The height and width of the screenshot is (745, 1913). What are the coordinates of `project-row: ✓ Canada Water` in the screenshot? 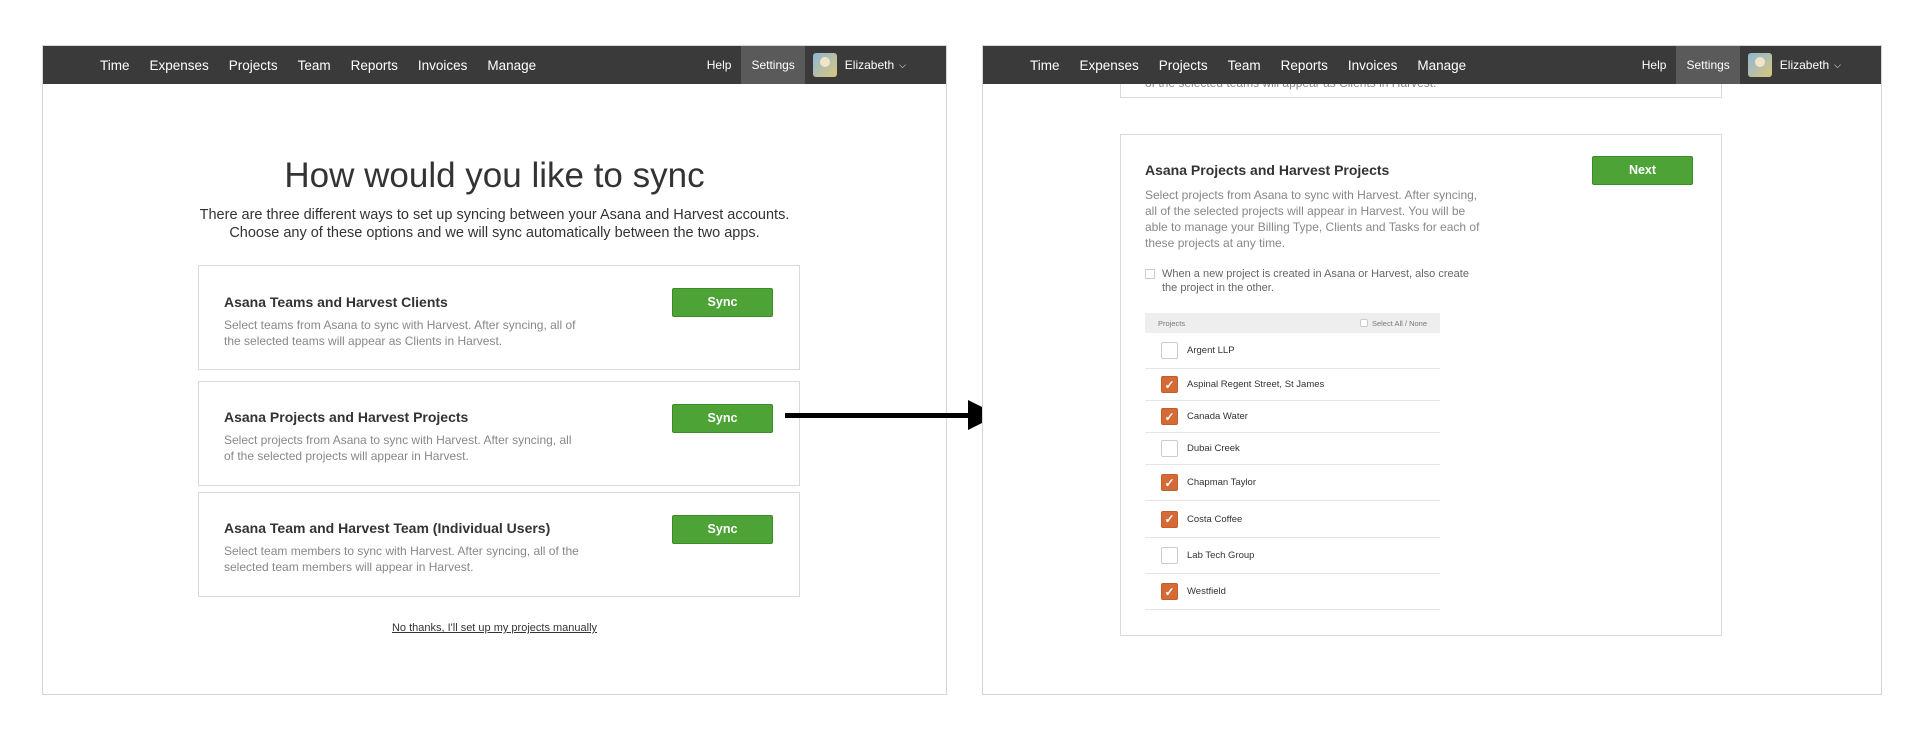 It's located at (1292, 417).